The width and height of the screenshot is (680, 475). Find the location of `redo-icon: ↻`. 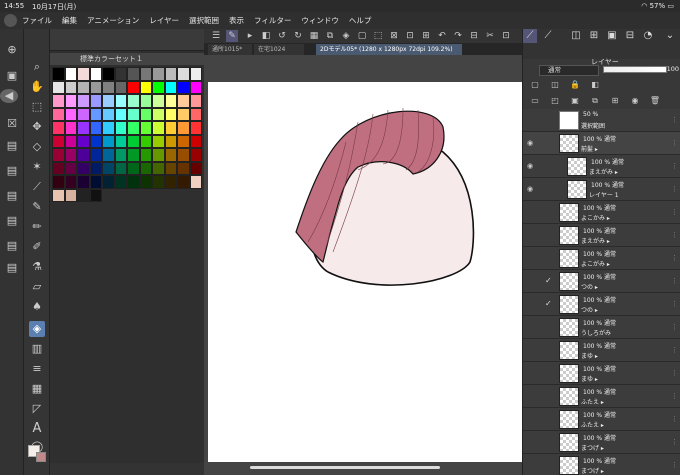

redo-icon: ↻ is located at coordinates (298, 36).